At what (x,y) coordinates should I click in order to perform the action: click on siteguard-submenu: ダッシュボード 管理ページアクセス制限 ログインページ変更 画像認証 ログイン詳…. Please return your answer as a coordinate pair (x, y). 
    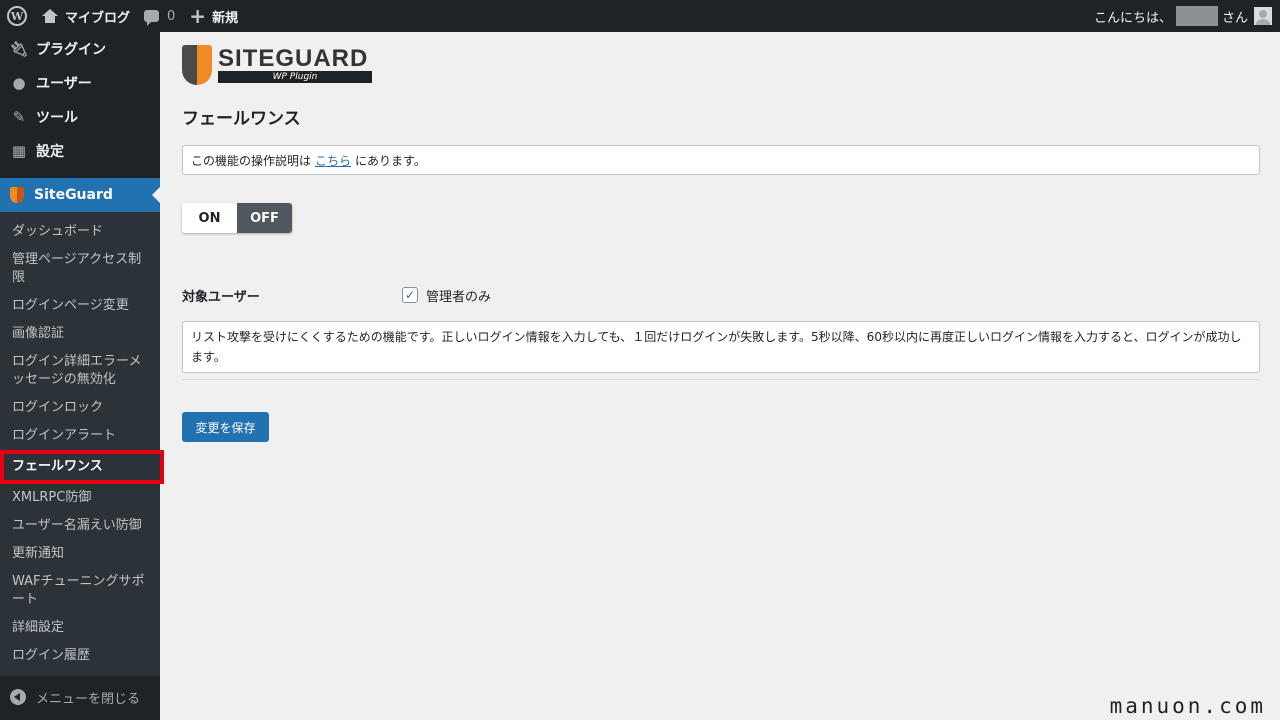
    Looking at the image, I should click on (82, 444).